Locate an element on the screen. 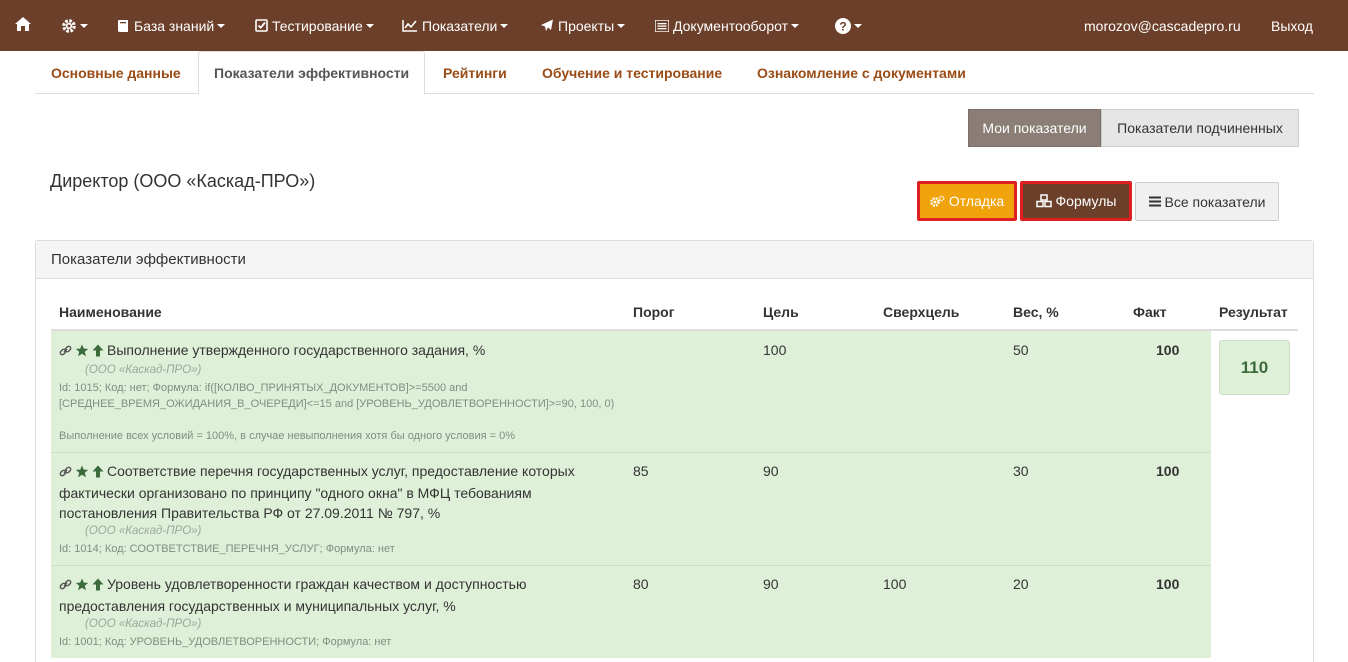  column-header-goal: Цель is located at coordinates (781, 312).